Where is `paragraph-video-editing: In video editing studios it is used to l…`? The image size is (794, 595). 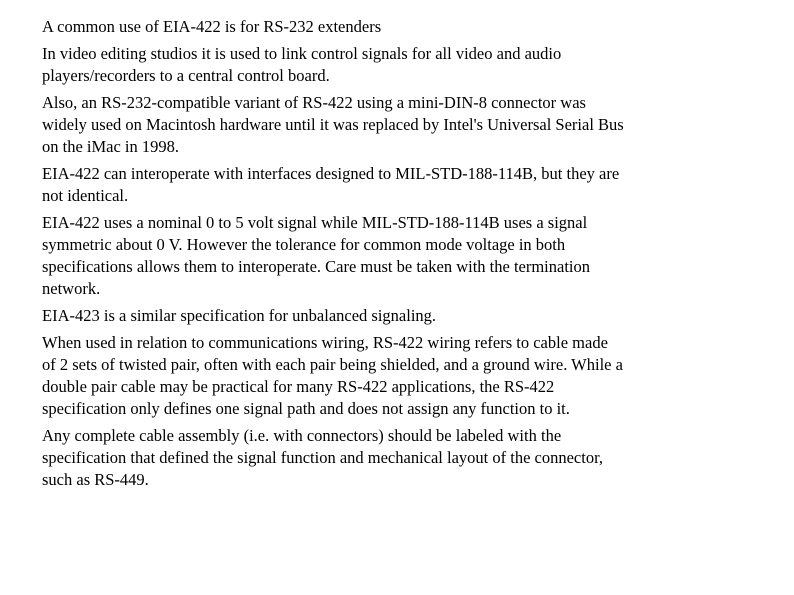 paragraph-video-editing: In video editing studios it is used to l… is located at coordinates (302, 64).